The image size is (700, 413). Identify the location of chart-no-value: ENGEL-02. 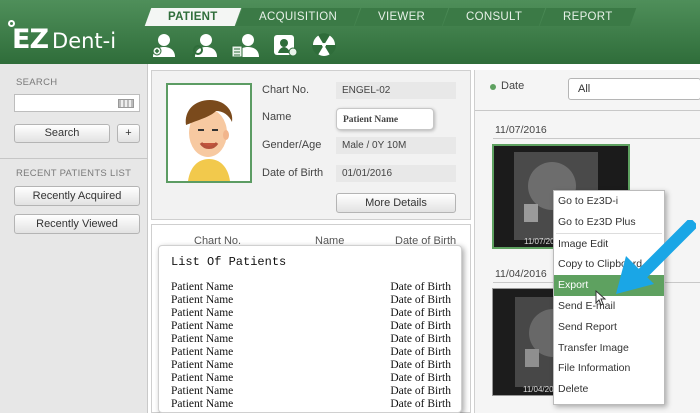
(396, 90).